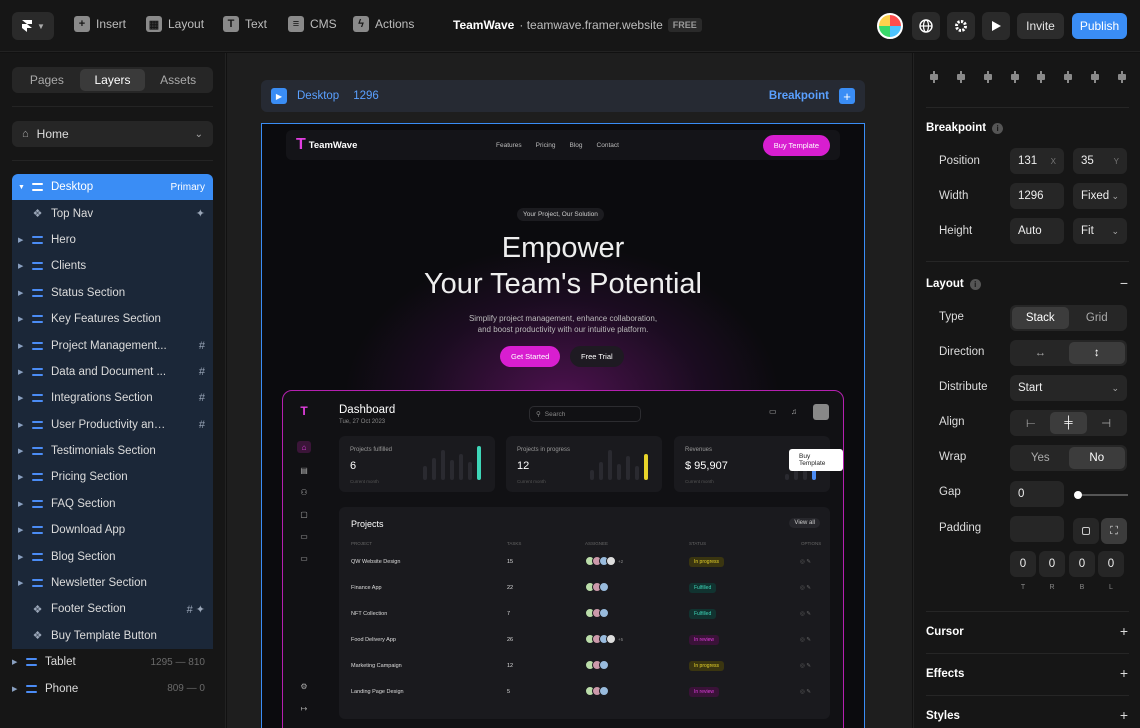 This screenshot has height=728, width=1140. Describe the element at coordinates (112, 266) in the screenshot. I see `layer-clients: ▶ Clients` at that location.